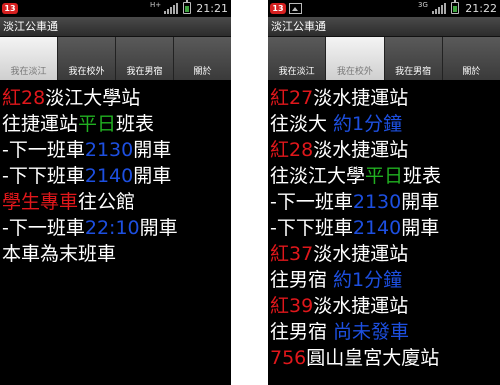 The image size is (500, 385). Describe the element at coordinates (292, 306) in the screenshot. I see `route-name: 紅39` at that location.